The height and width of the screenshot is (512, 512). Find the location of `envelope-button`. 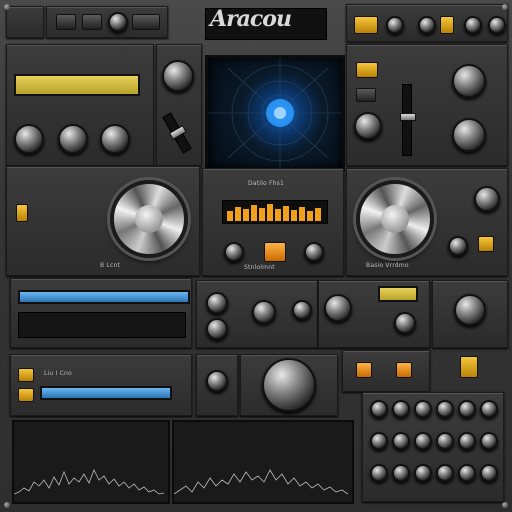

envelope-button is located at coordinates (366, 95).